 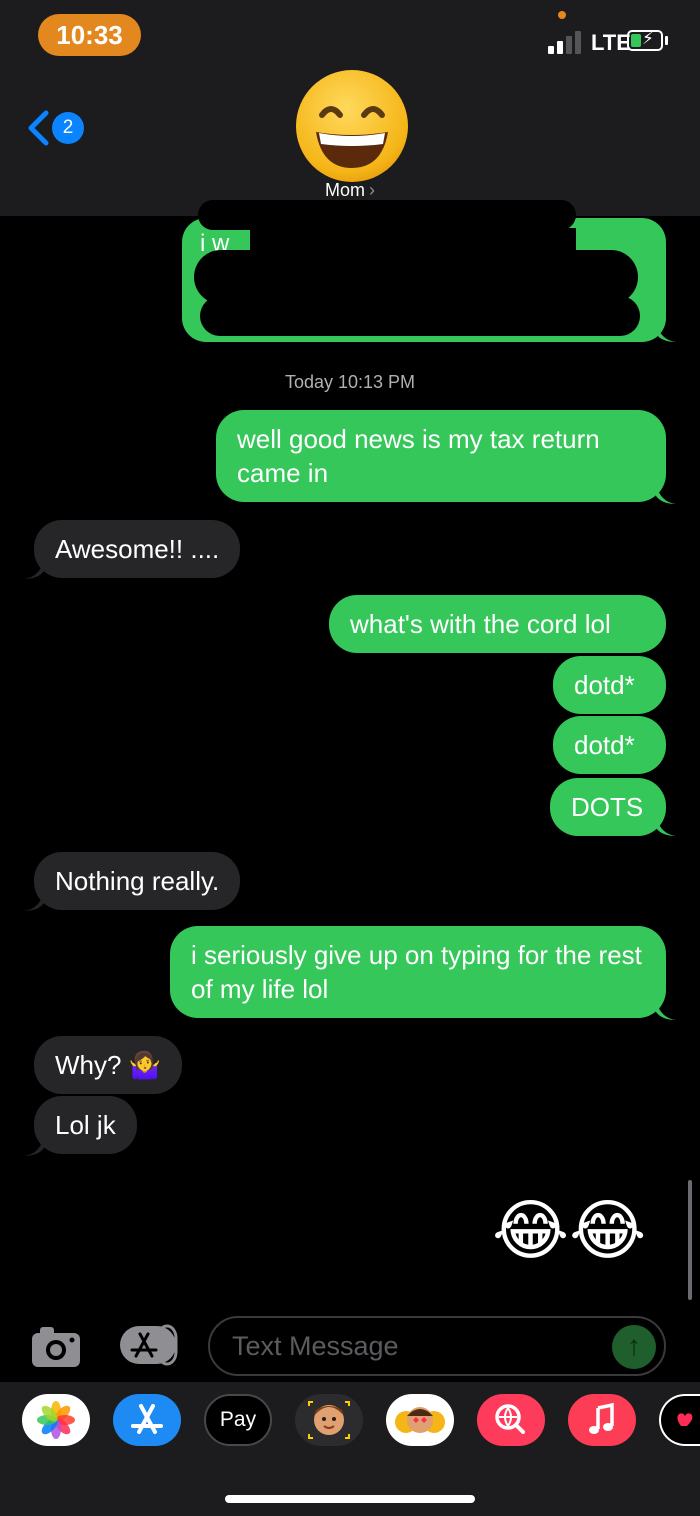 I want to click on received-message: Why? 🤷‍♀️, so click(x=108, y=1065).